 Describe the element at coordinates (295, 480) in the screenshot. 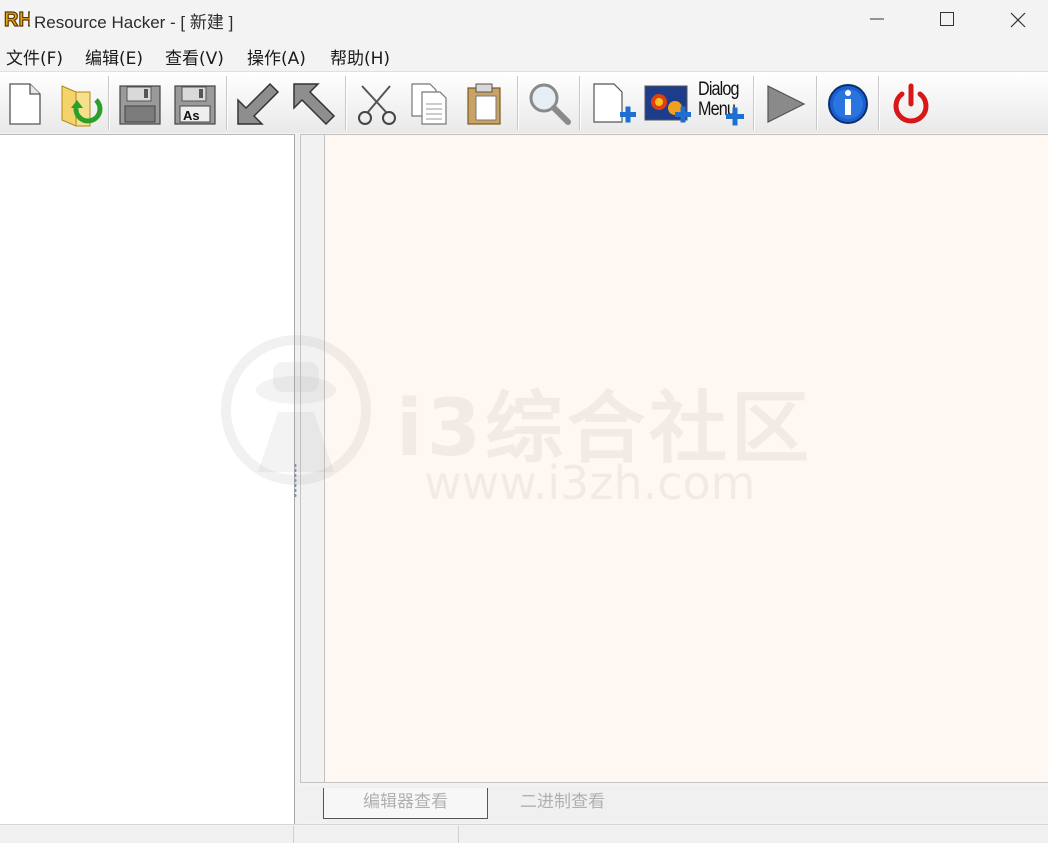

I see `splitter-grip` at that location.